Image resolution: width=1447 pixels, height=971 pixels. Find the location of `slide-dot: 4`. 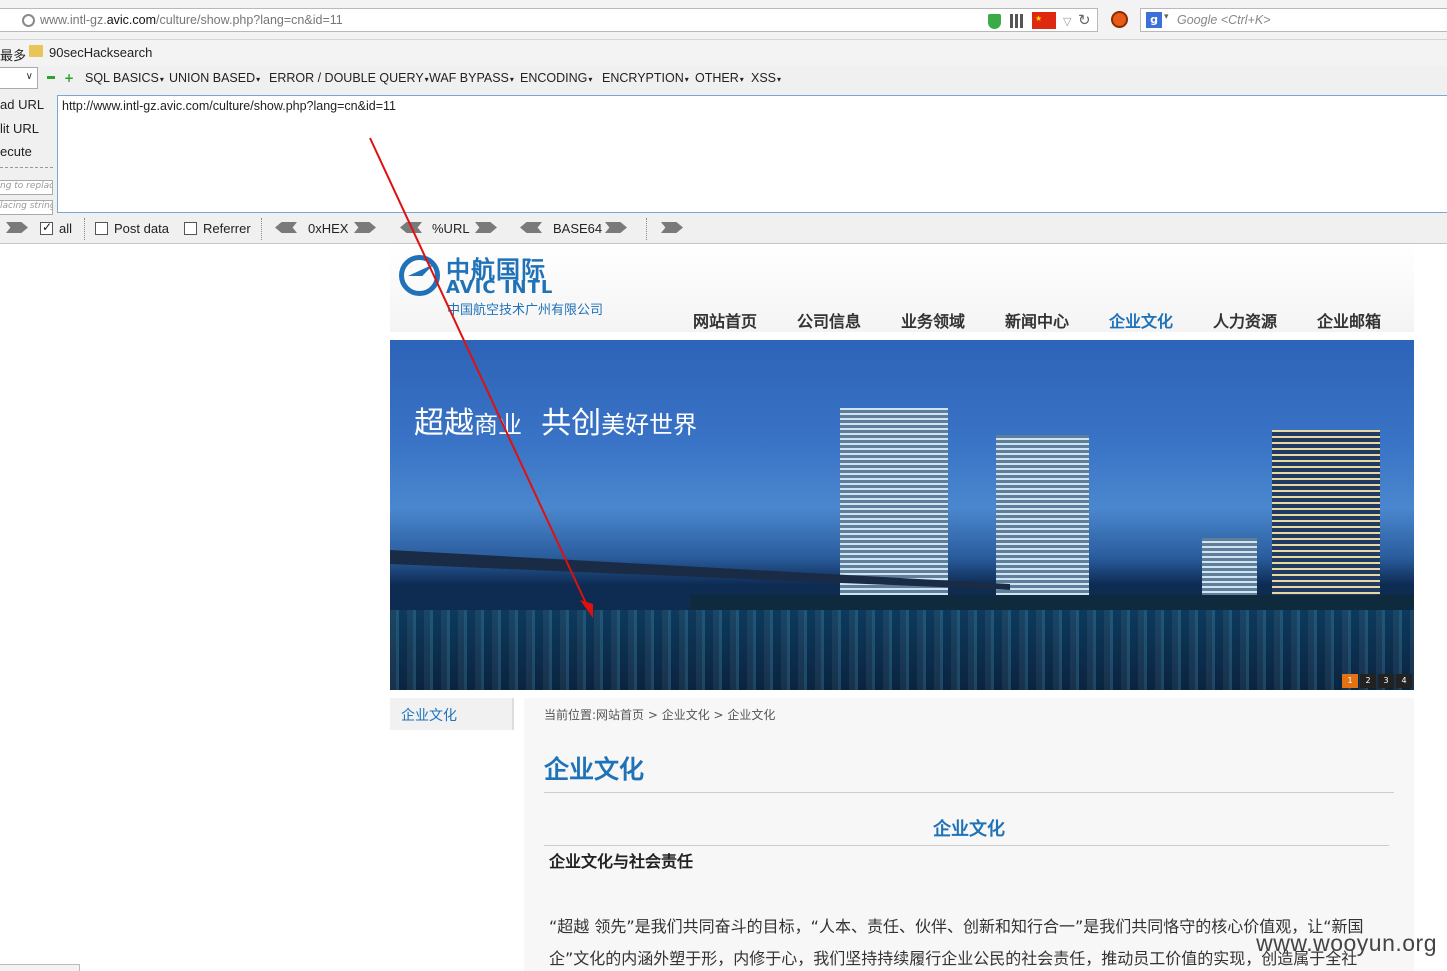

slide-dot: 4 is located at coordinates (1404, 681).